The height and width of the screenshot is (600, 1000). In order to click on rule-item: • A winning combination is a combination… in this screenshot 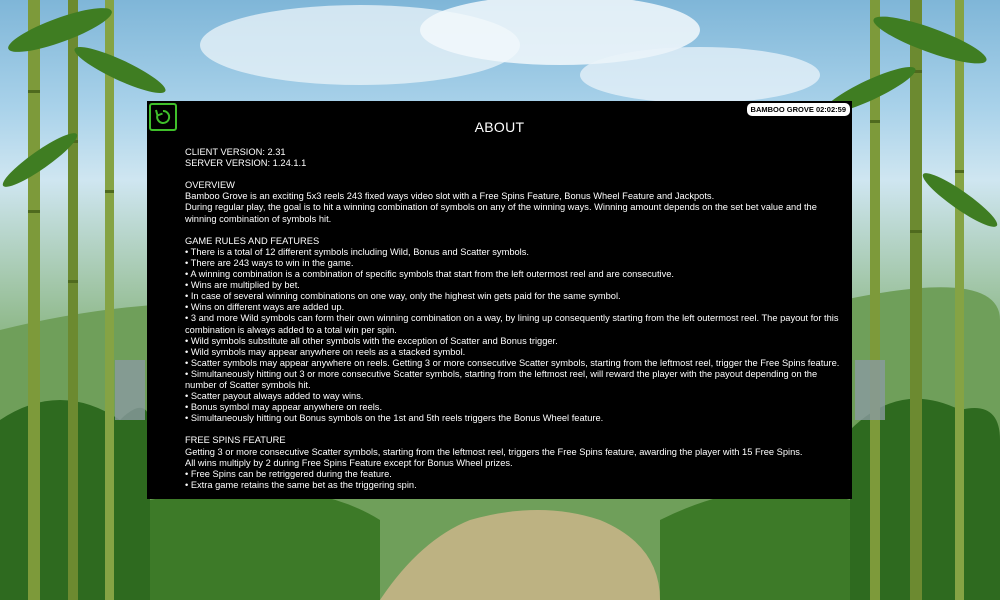, I will do `click(429, 274)`.